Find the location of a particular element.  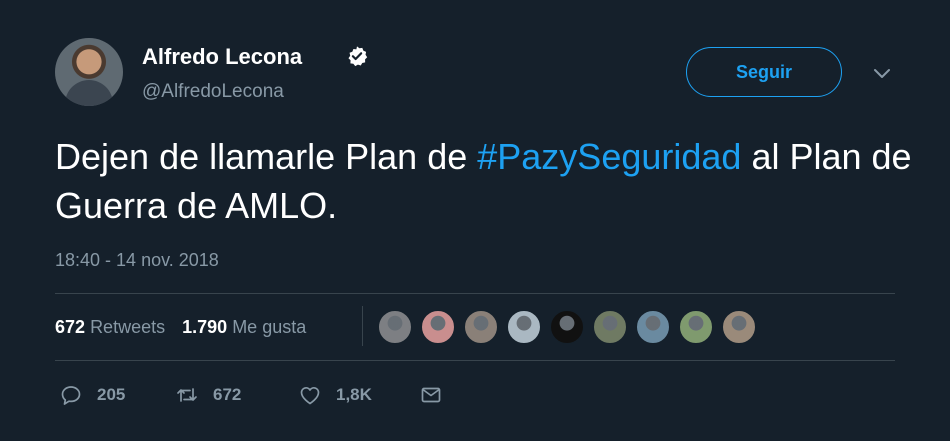

tweet-actions: 205 672 1,8K is located at coordinates (305, 398).